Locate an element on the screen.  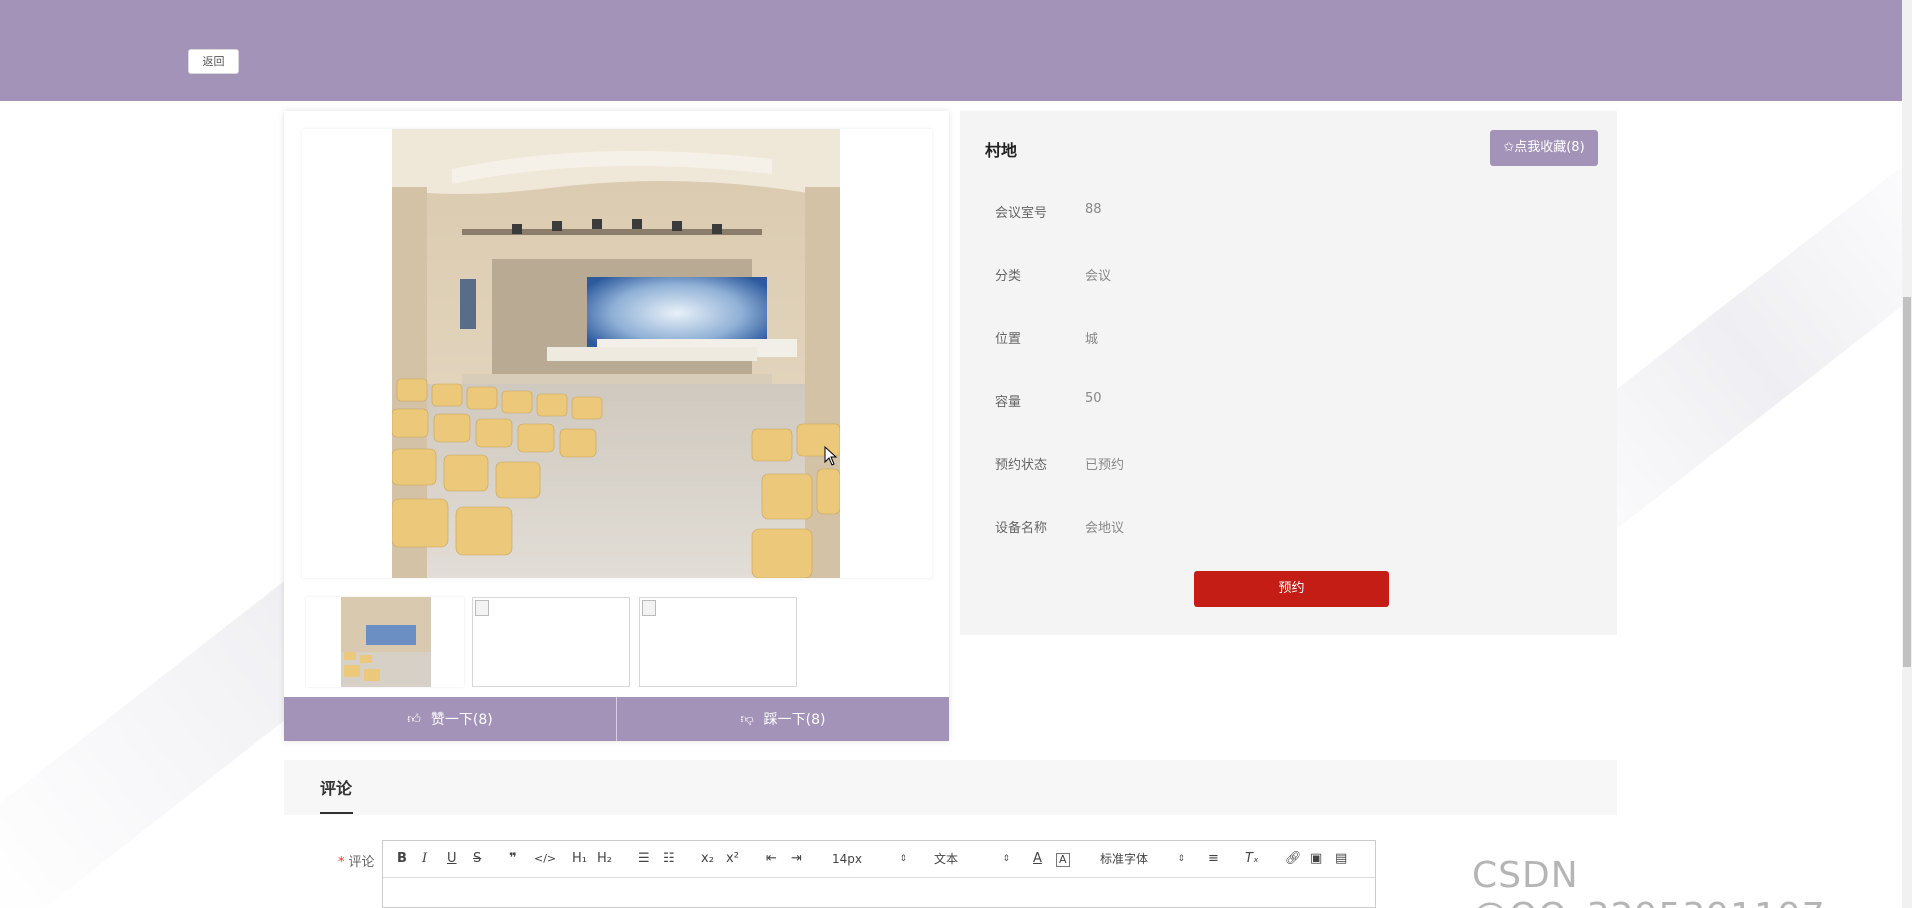
font-family-select: 标准字体 ⇕ is located at coordinates (1142, 859).